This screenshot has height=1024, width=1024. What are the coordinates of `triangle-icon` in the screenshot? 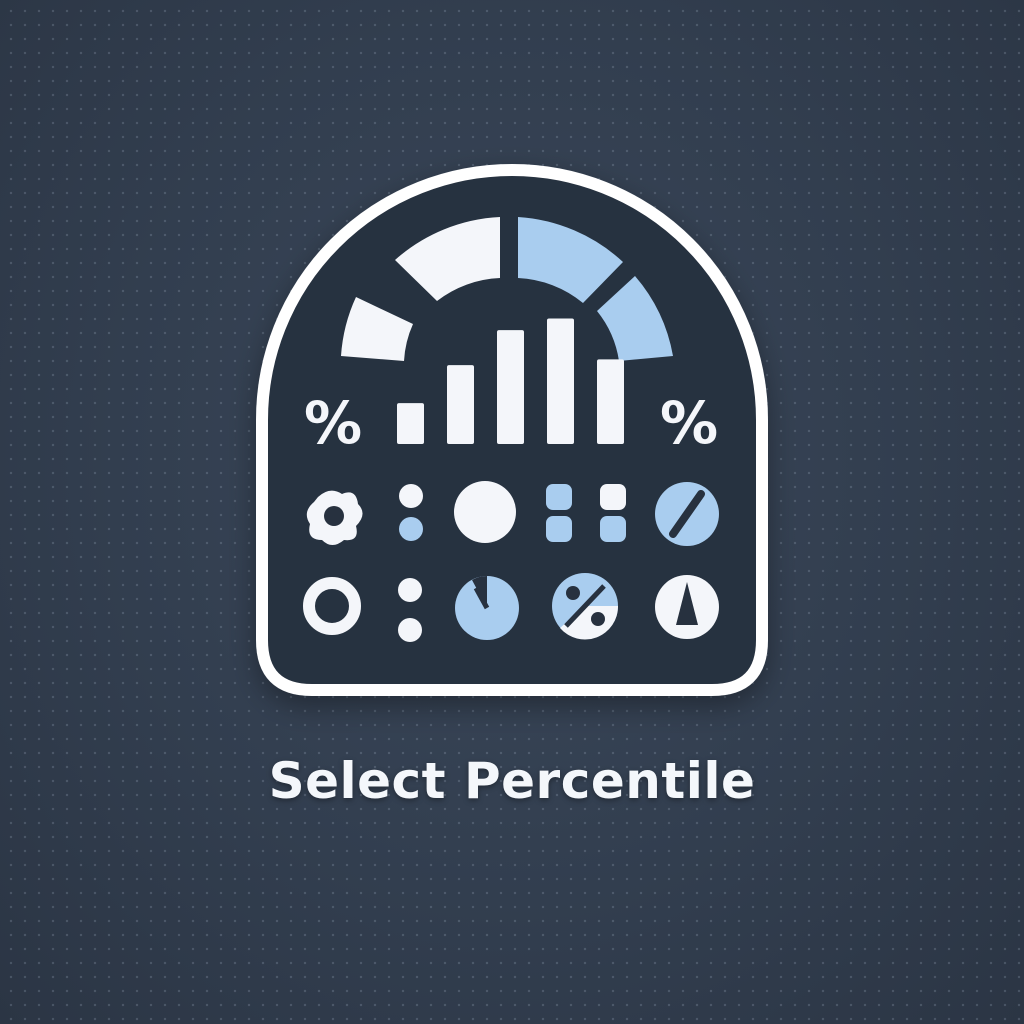 It's located at (687, 607).